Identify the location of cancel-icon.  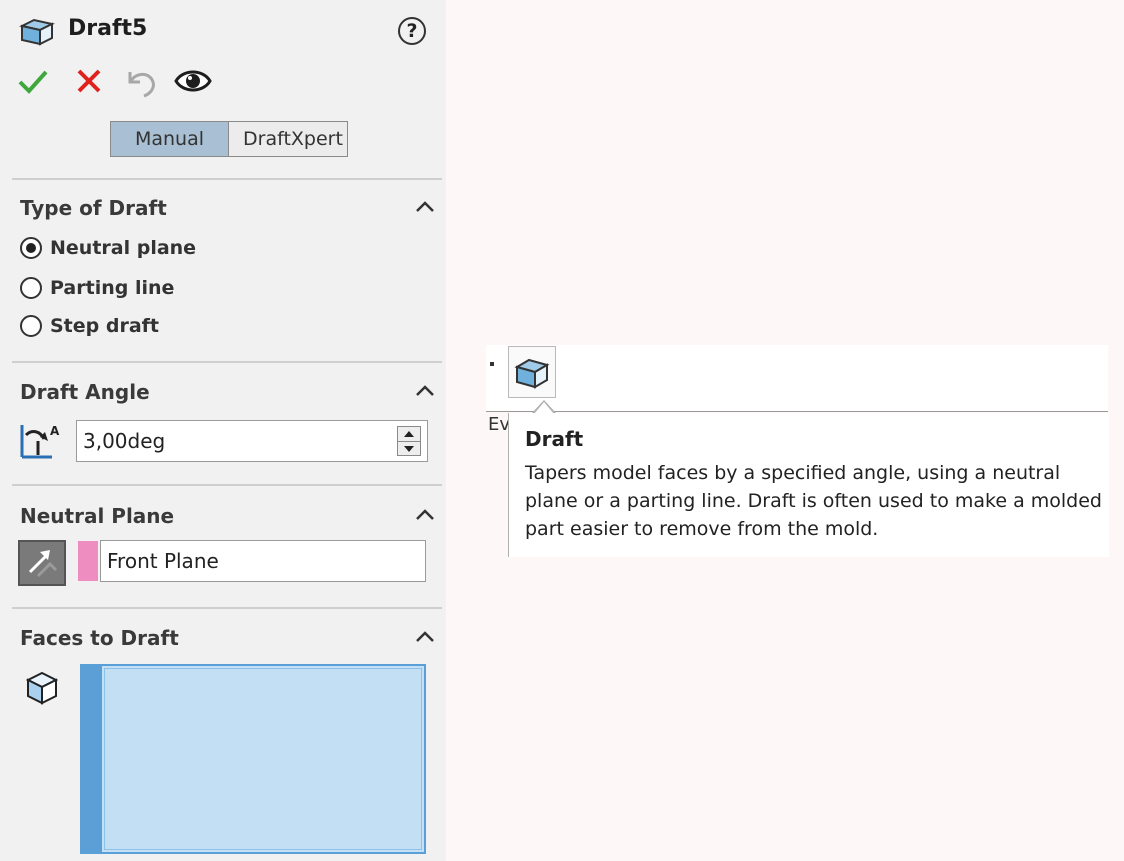
(89, 81).